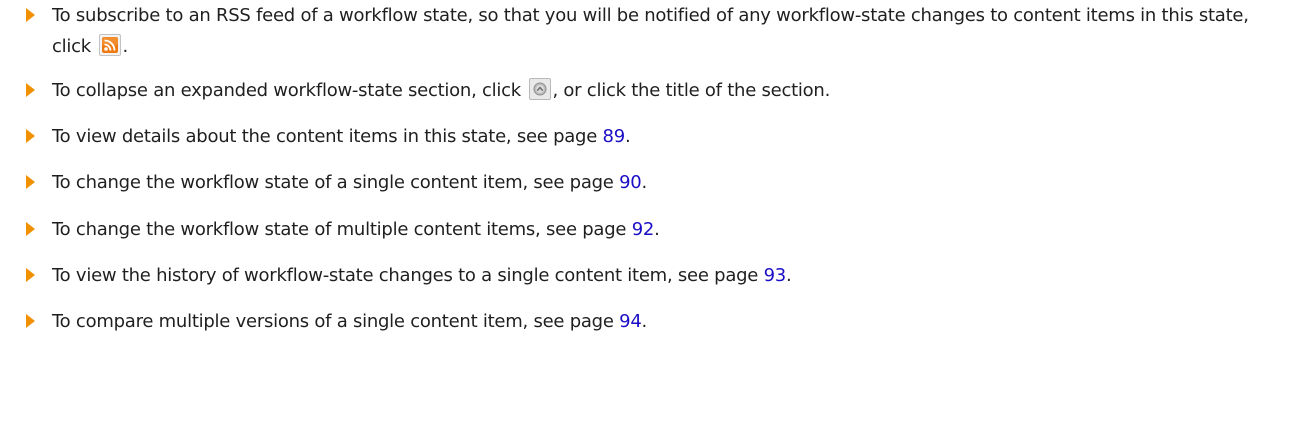  What do you see at coordinates (775, 275) in the screenshot?
I see `page-link: 93` at bounding box center [775, 275].